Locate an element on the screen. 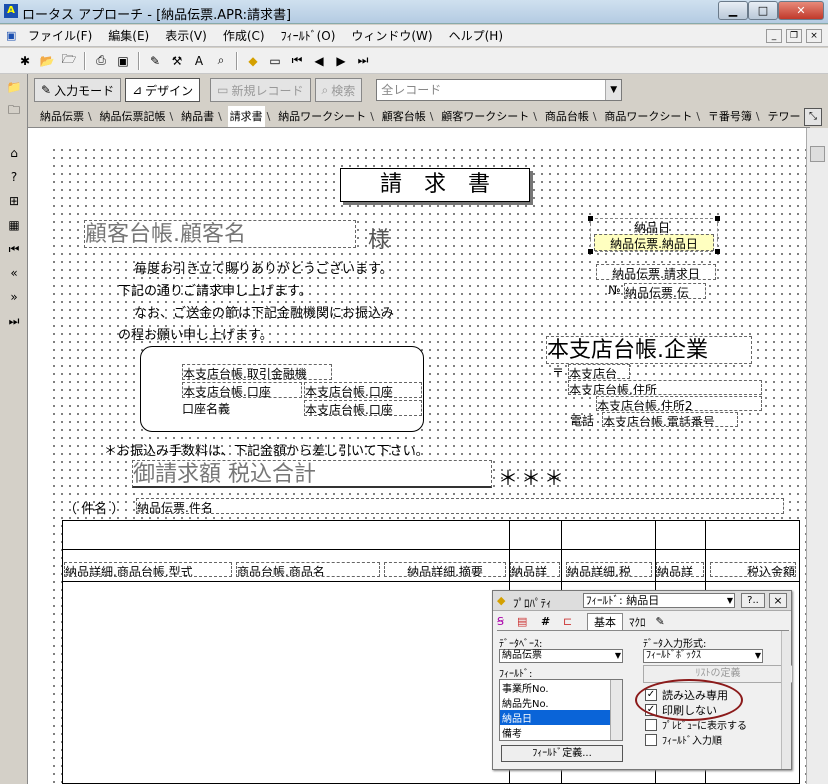 The height and width of the screenshot is (784, 828). properties-help-button: ?.. is located at coordinates (753, 600).